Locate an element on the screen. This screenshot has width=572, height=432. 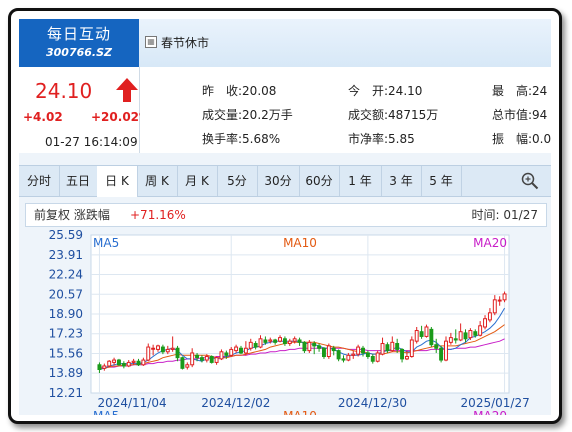
stat-amplitude: 振 幅:0.0 is located at coordinates (521, 142).